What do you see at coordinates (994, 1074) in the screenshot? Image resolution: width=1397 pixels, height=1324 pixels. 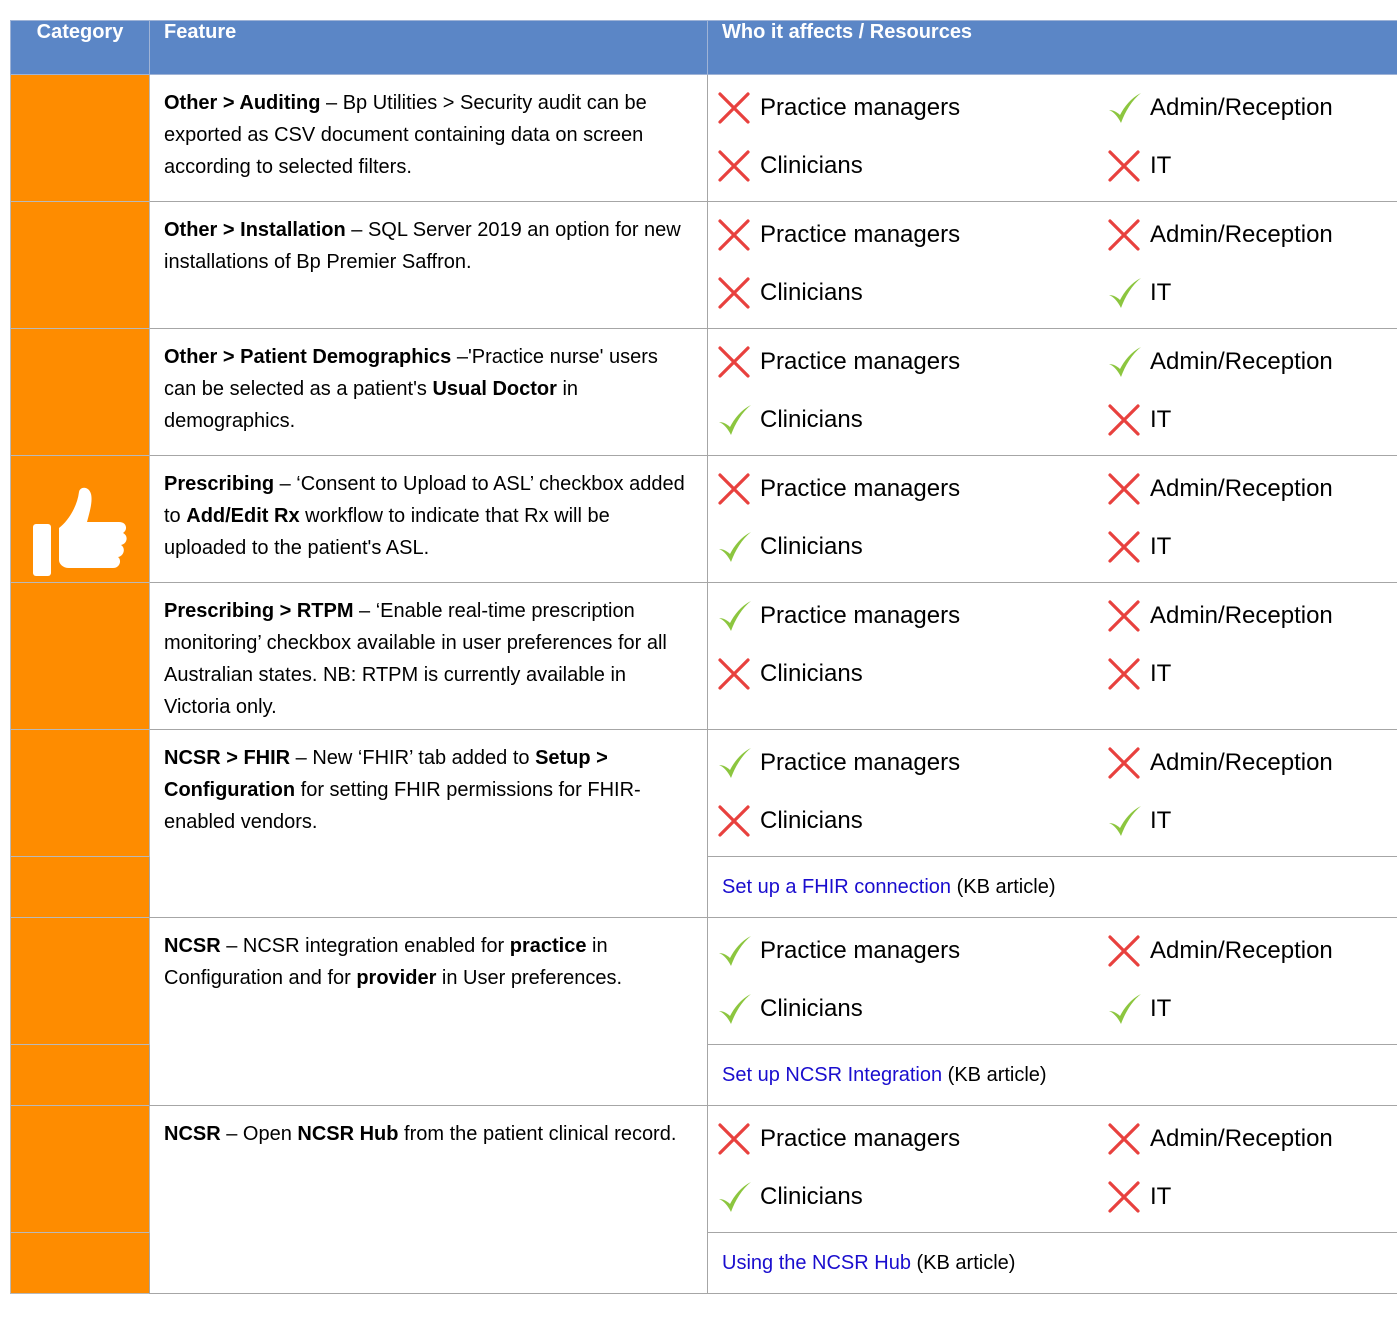 I see `kb-article-suffix: (KB article)` at bounding box center [994, 1074].